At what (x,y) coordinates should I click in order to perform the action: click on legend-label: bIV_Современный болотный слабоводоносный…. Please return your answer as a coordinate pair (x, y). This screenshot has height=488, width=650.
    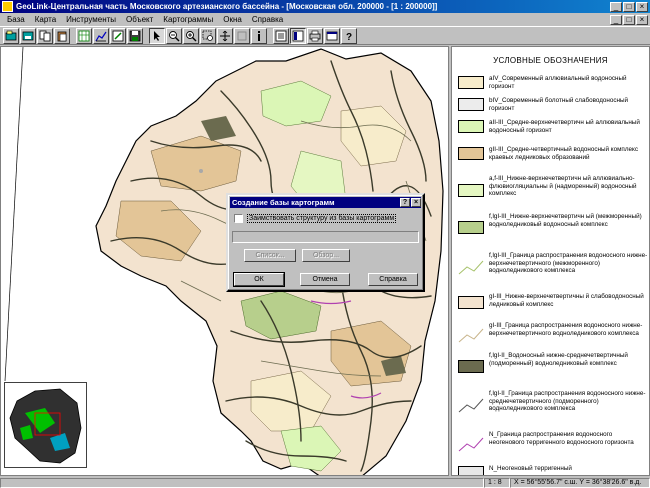
    Looking at the image, I should click on (559, 104).